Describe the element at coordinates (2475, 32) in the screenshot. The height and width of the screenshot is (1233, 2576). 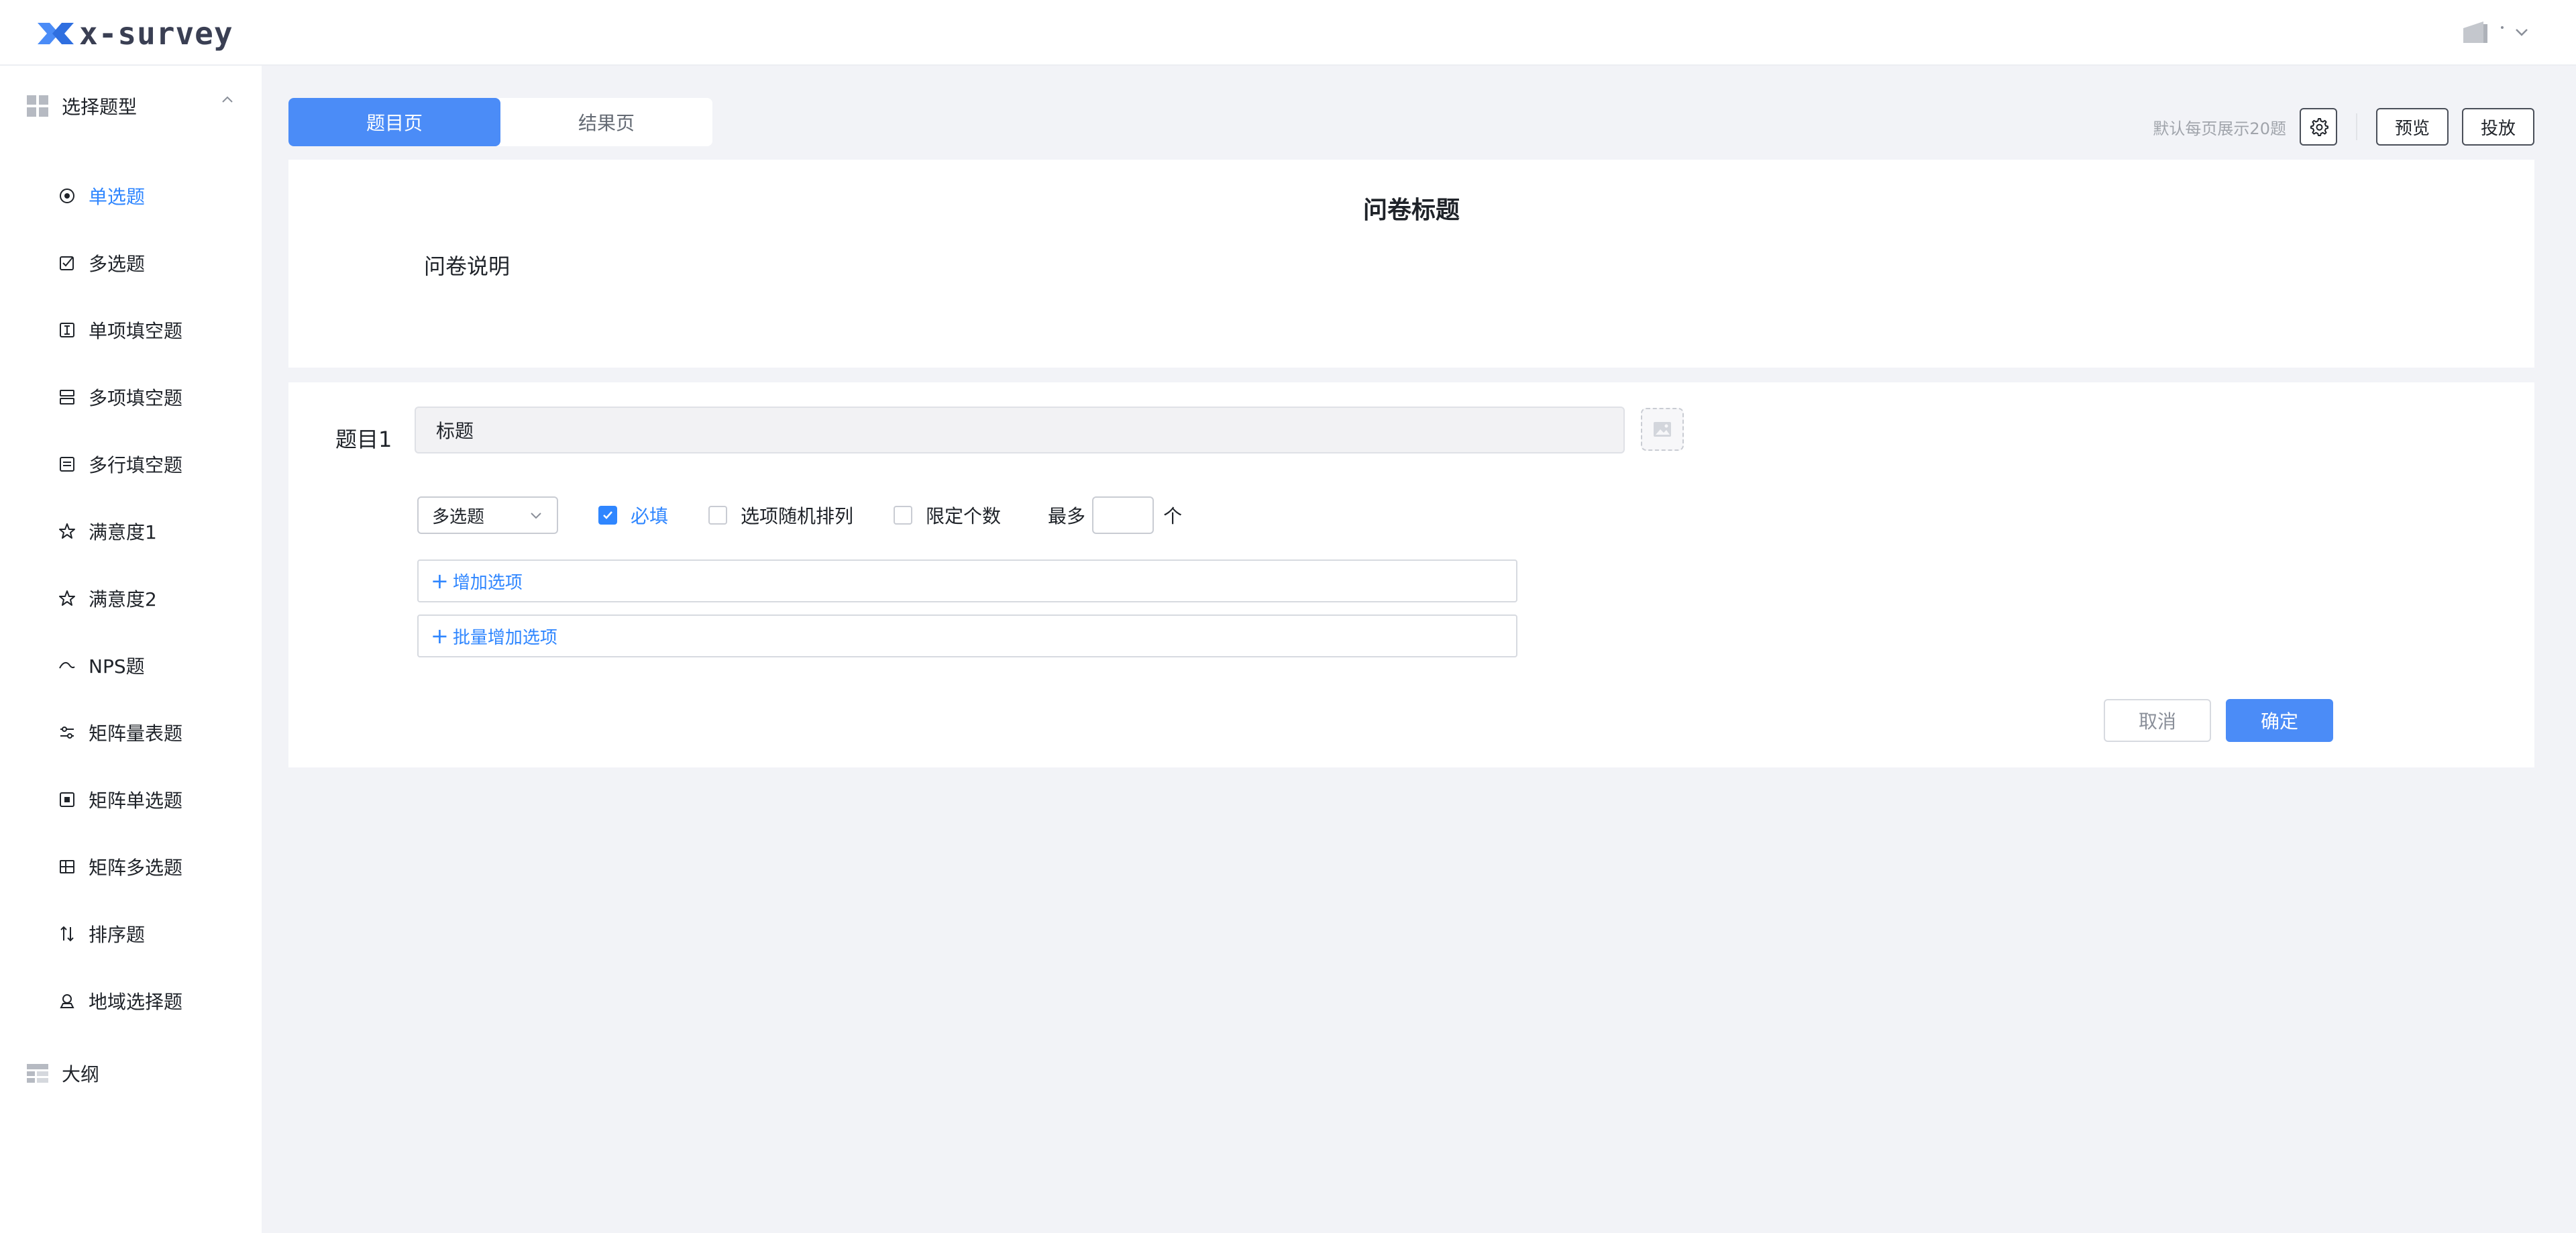
I see `avatar` at that location.